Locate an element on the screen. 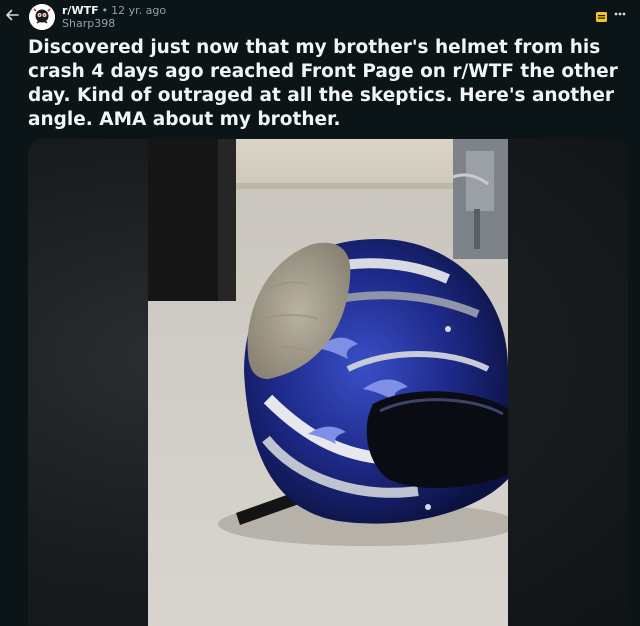 The height and width of the screenshot is (626, 640). award-badge-icon is located at coordinates (601, 17).